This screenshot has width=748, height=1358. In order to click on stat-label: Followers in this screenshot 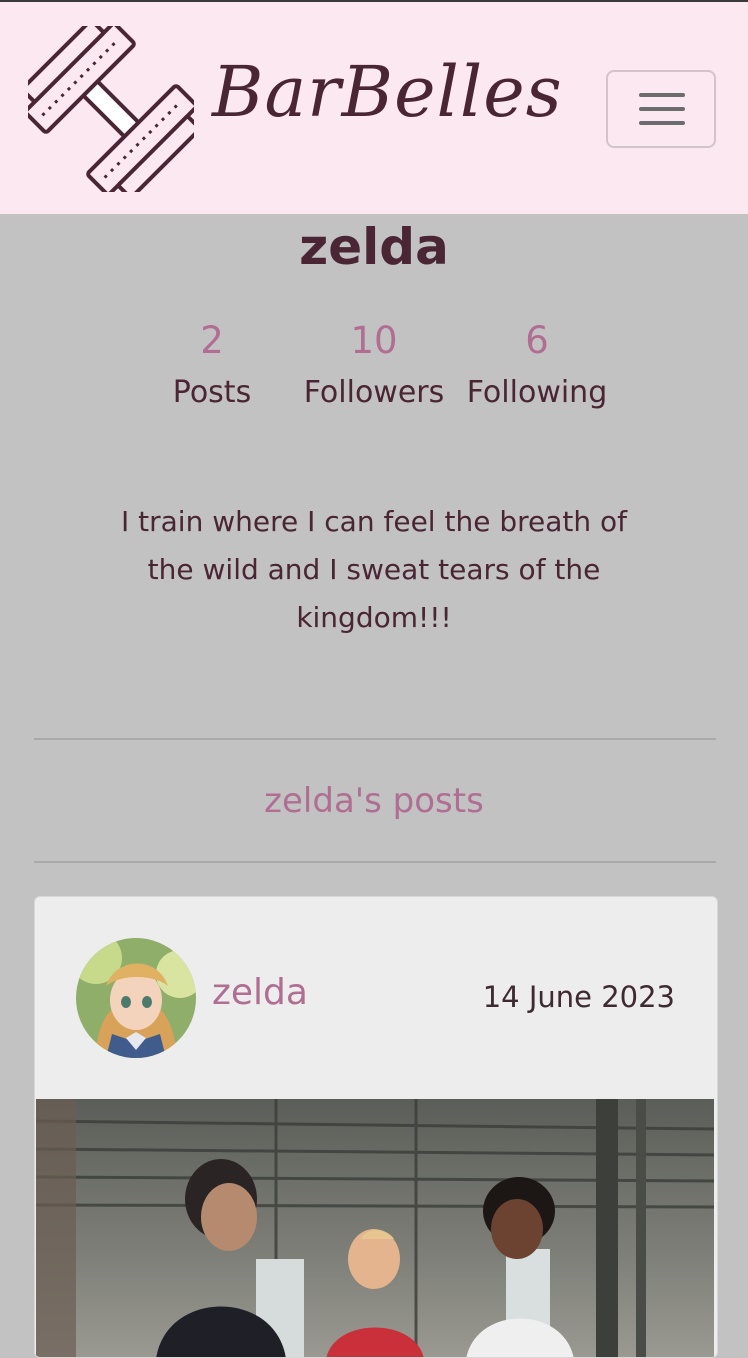, I will do `click(374, 392)`.